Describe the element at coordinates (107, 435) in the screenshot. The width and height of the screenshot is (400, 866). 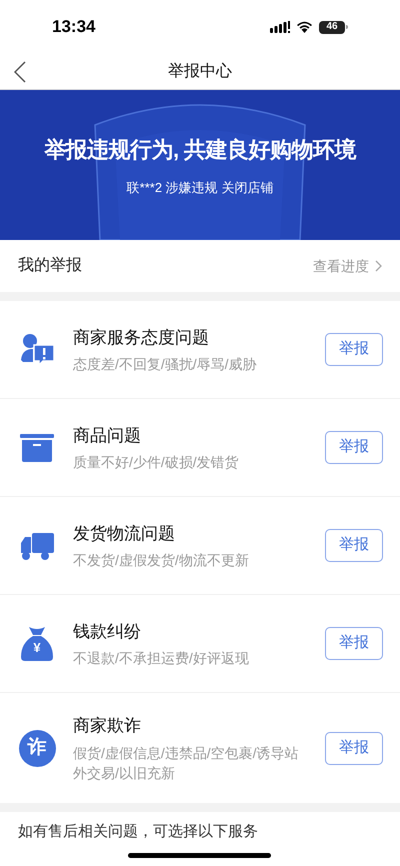
I see `category-title: 商品问题` at that location.